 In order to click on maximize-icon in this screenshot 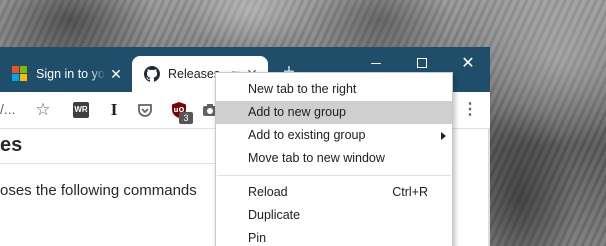, I will do `click(422, 63)`.